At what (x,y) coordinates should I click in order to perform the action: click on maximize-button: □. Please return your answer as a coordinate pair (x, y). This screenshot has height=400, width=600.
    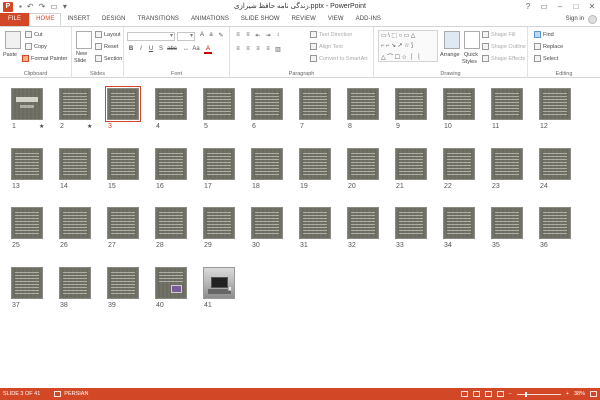
    Looking at the image, I should click on (576, 6).